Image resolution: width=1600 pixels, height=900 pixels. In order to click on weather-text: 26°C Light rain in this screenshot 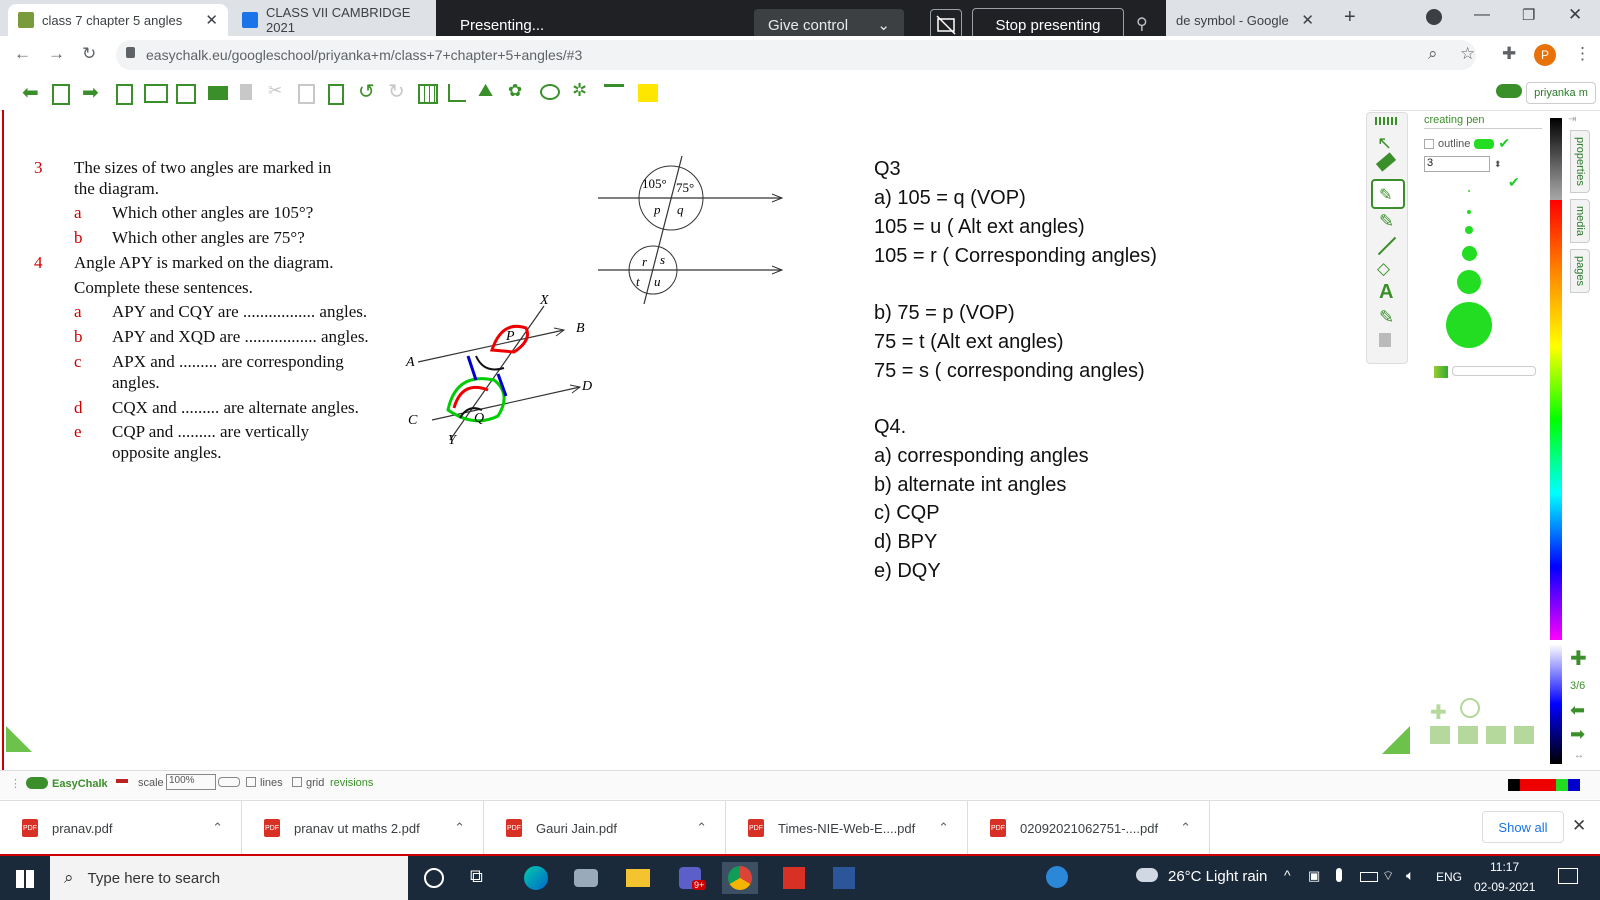, I will do `click(1217, 876)`.